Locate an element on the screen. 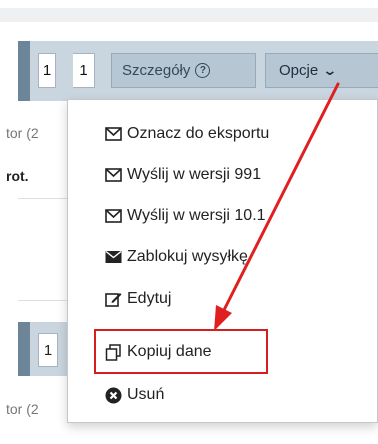  row1-bold-fragment: rot. is located at coordinates (17, 176).